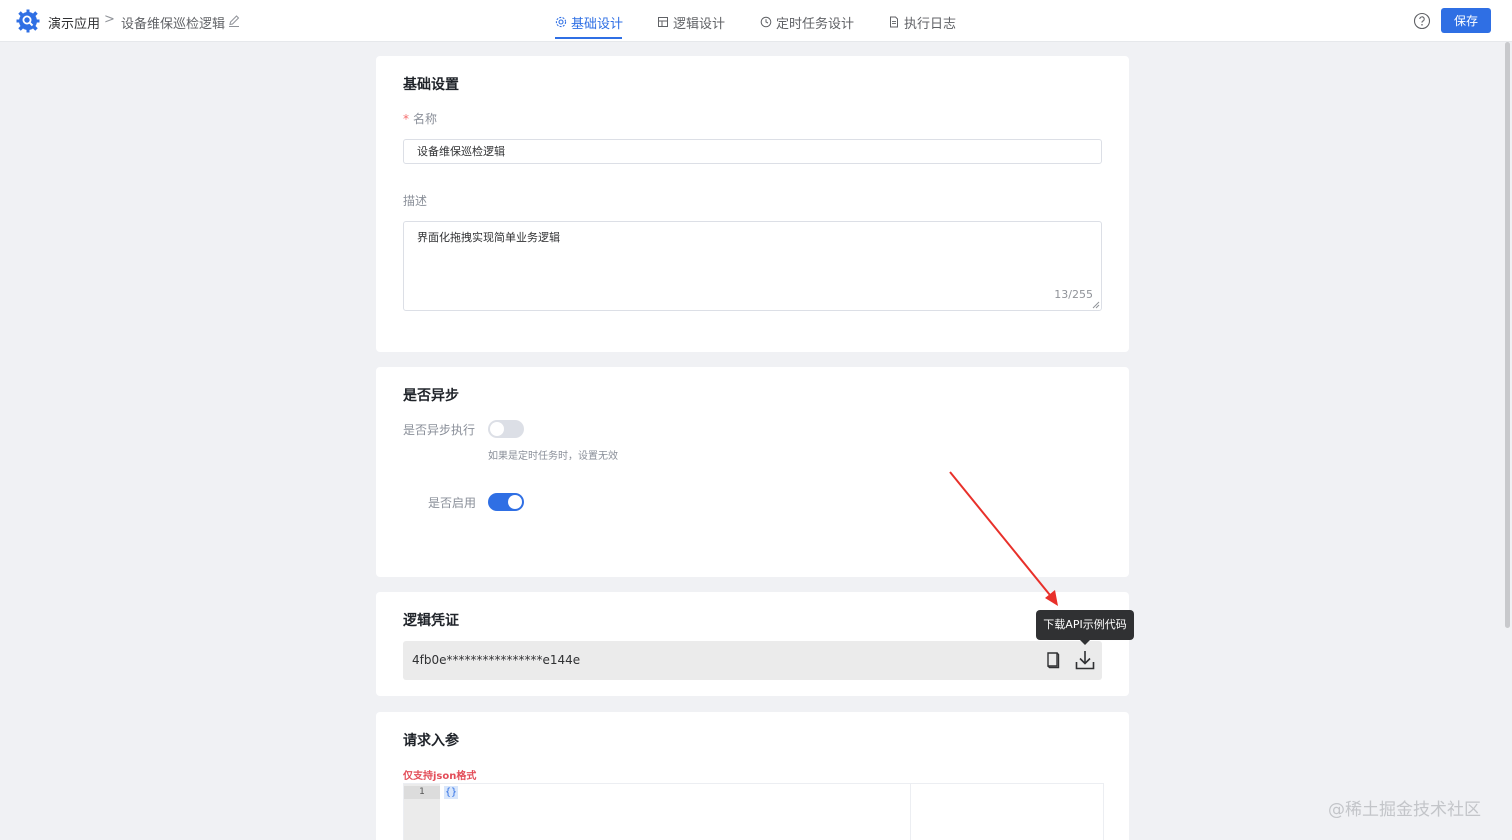 Image resolution: width=1512 pixels, height=840 pixels. I want to click on async-hint: 如果是定时任务时，设置无效, so click(553, 456).